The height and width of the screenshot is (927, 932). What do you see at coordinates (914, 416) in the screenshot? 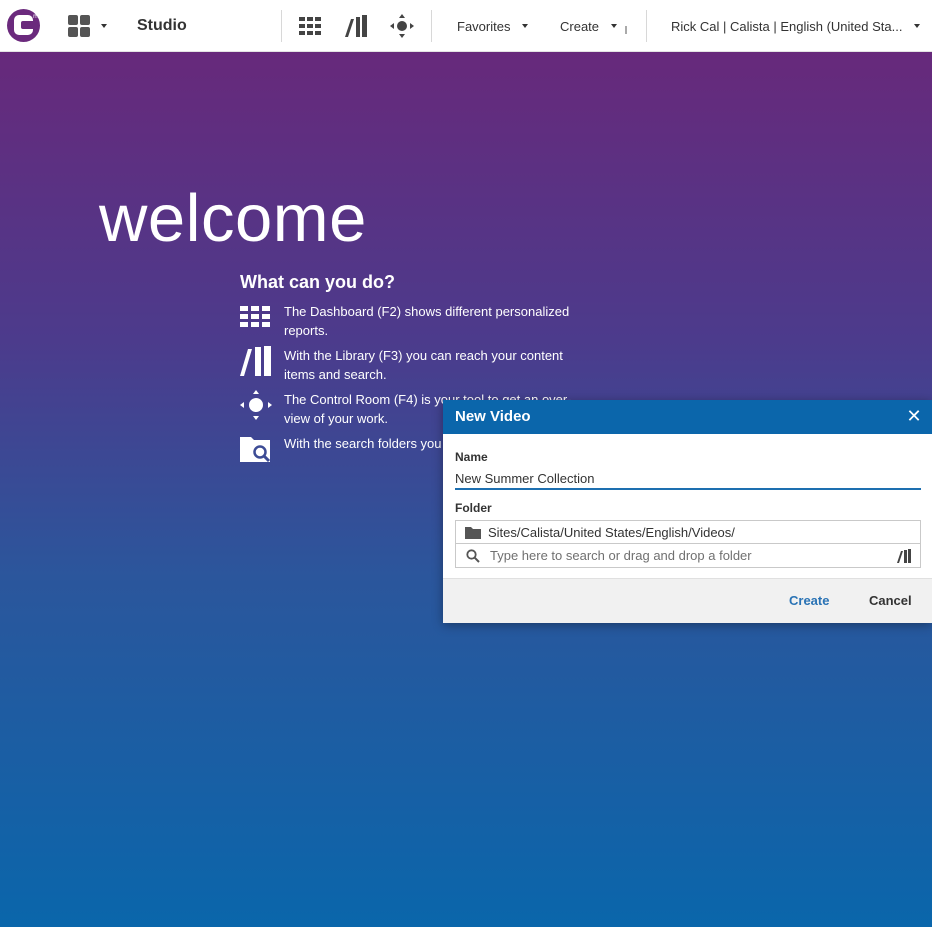
I see `close-icon: ✕` at bounding box center [914, 416].